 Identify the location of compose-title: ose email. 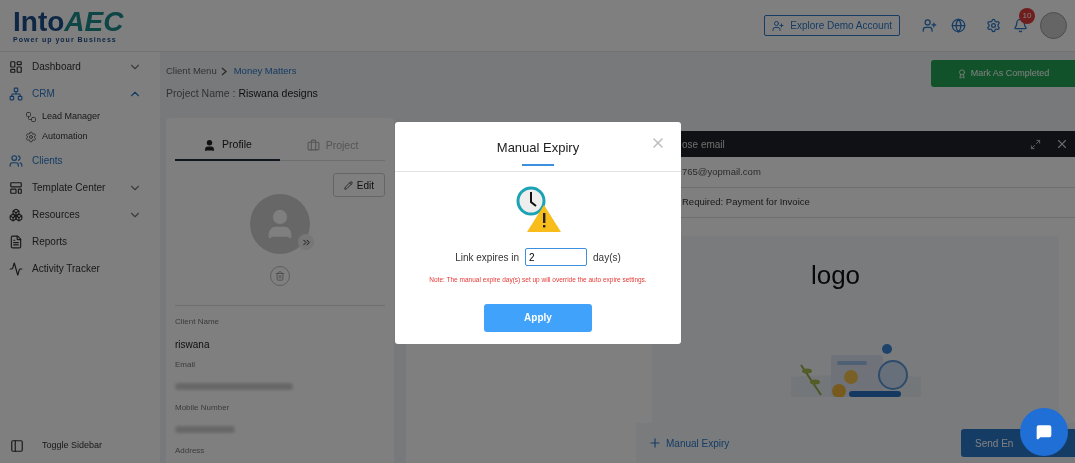
(704, 144).